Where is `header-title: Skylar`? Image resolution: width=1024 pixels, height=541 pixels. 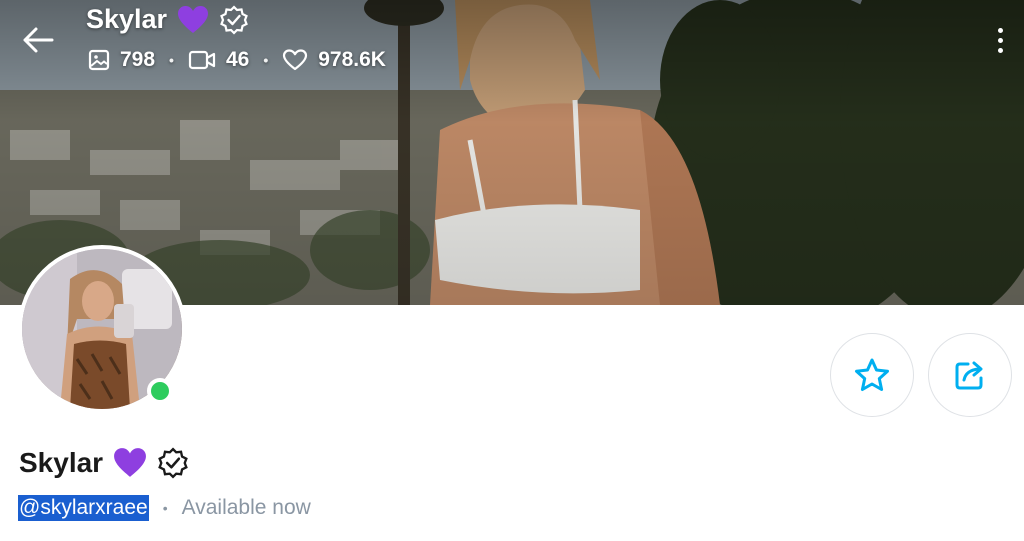 header-title: Skylar is located at coordinates (167, 19).